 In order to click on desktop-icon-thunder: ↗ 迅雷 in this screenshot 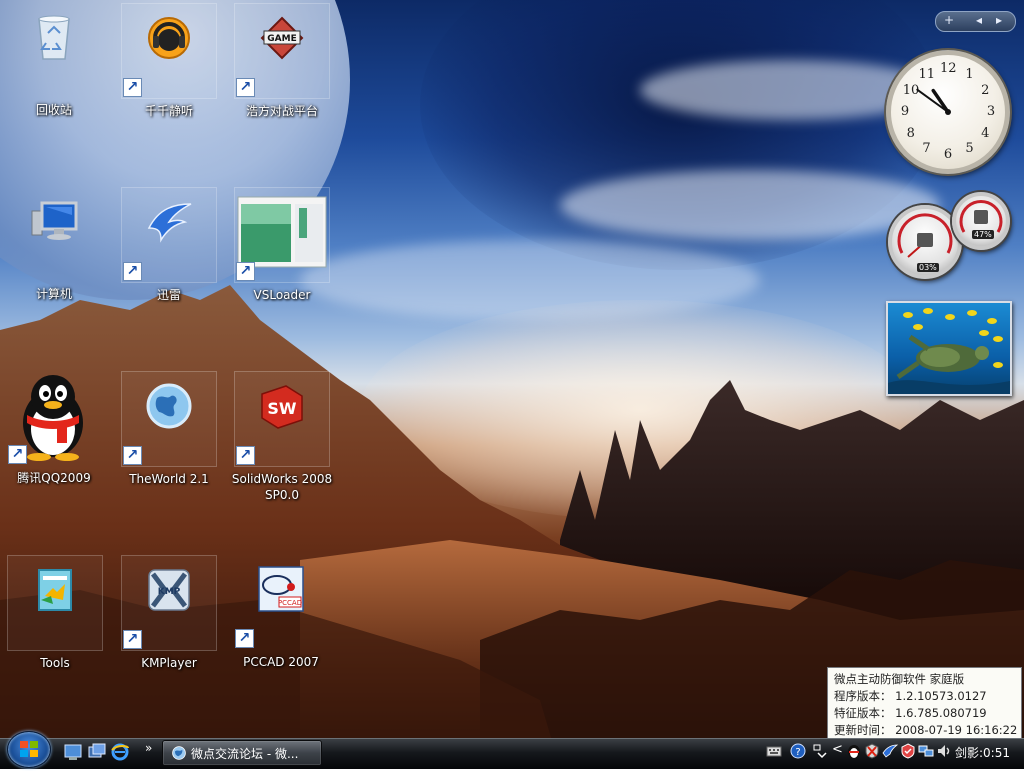, I will do `click(169, 244)`.